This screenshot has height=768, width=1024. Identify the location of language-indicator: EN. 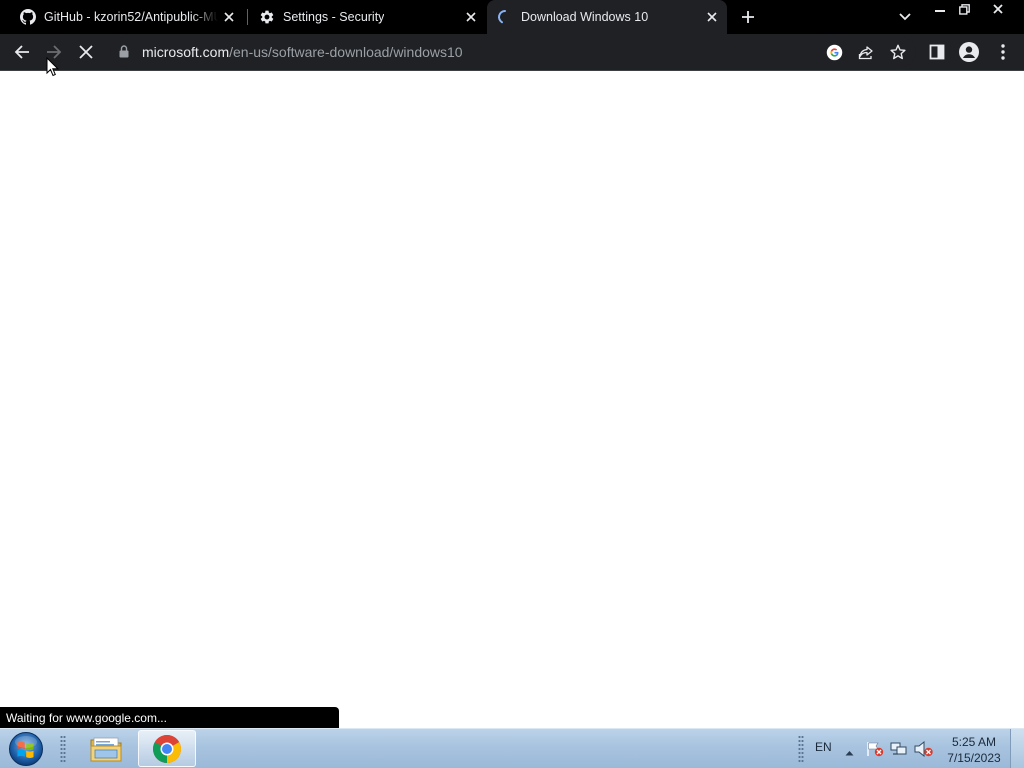
(823, 747).